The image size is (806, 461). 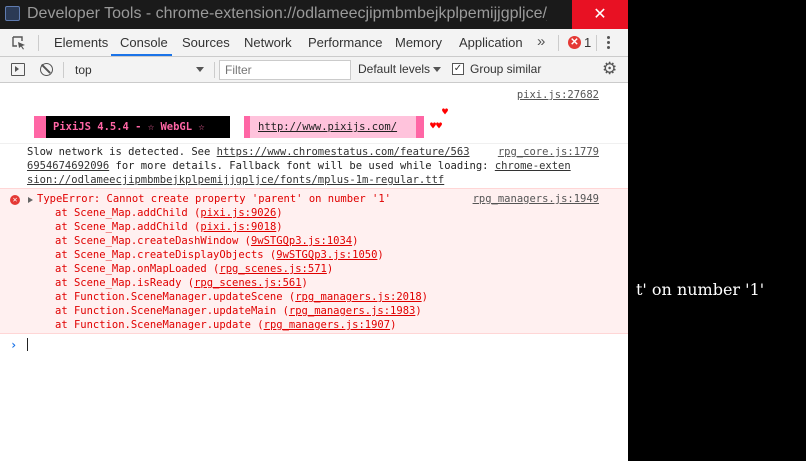 I want to click on divider, so click(x=314, y=143).